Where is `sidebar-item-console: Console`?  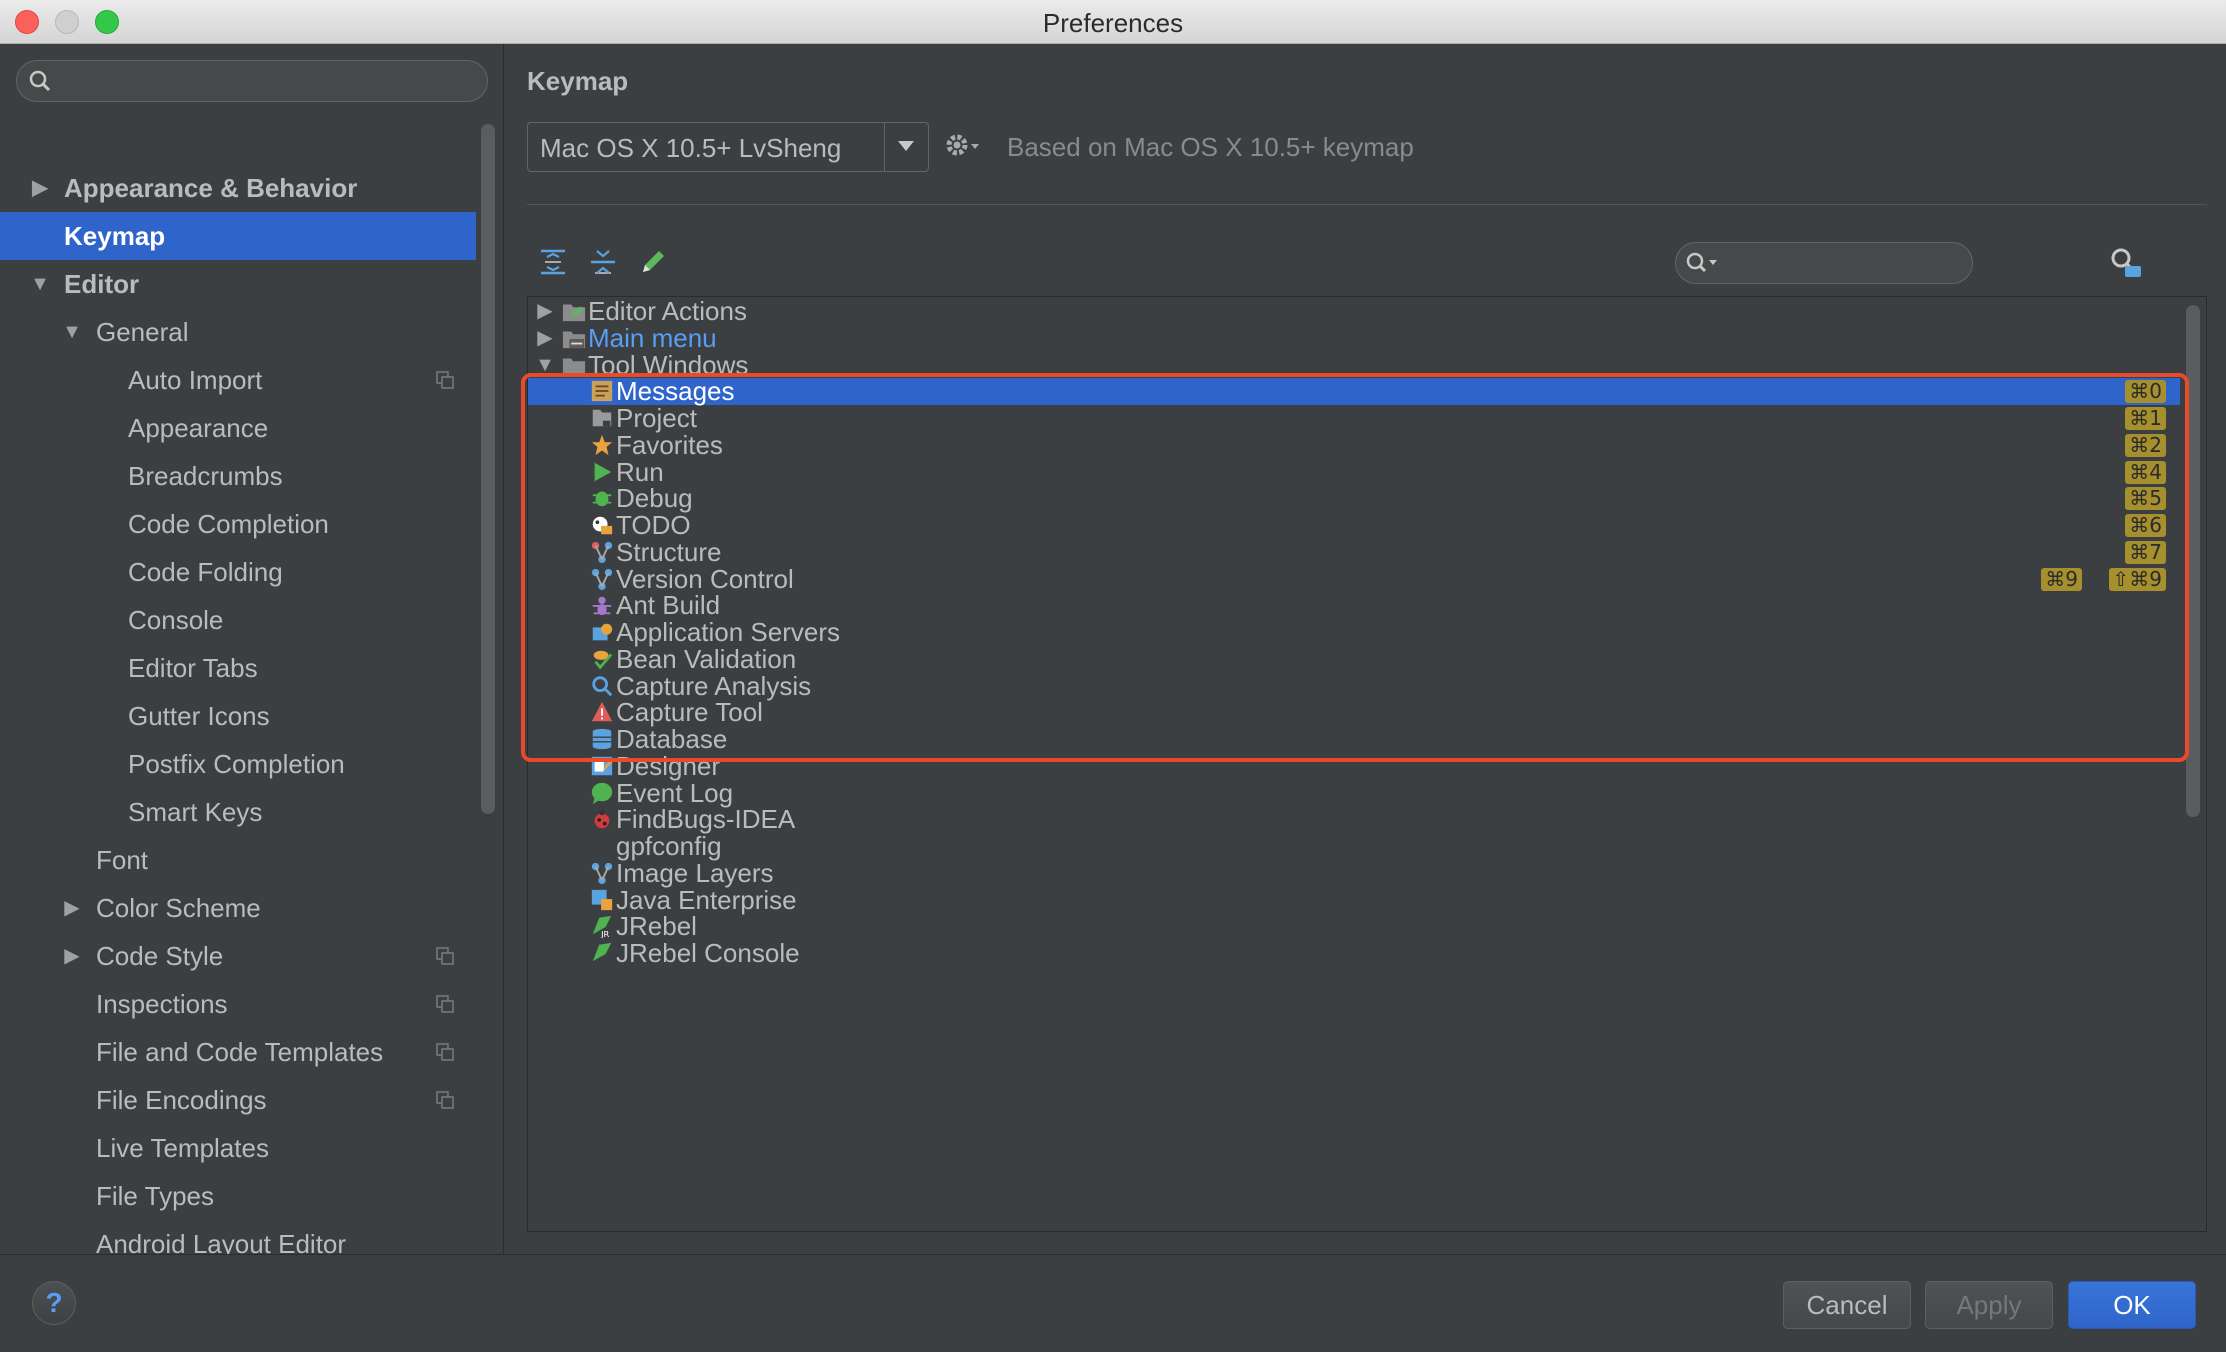 sidebar-item-console: Console is located at coordinates (238, 620).